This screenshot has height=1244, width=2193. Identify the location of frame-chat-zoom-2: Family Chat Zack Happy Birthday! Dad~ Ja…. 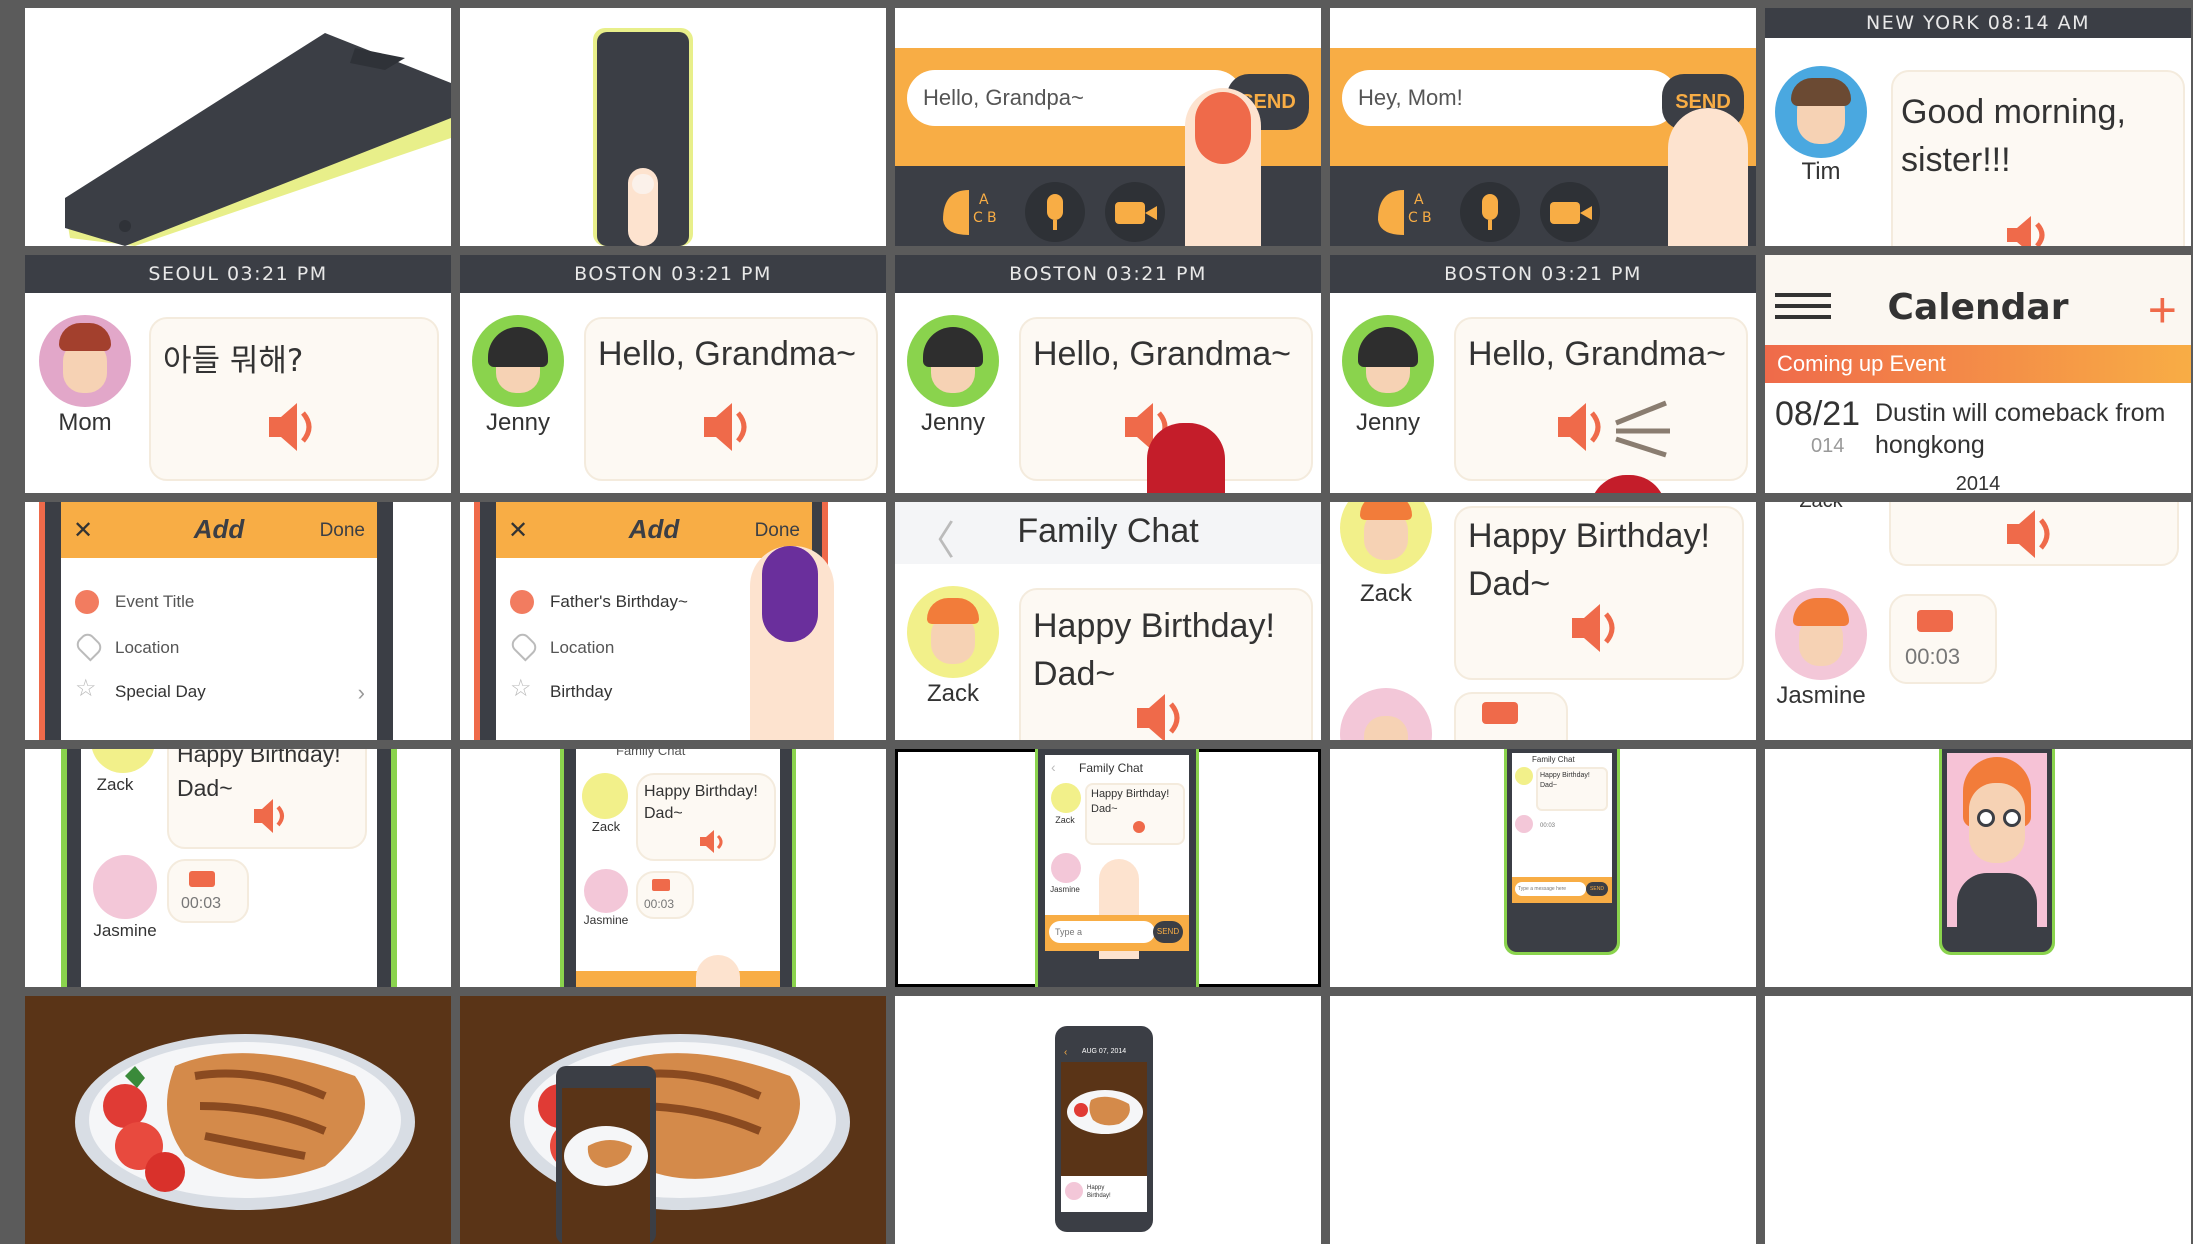
(673, 868).